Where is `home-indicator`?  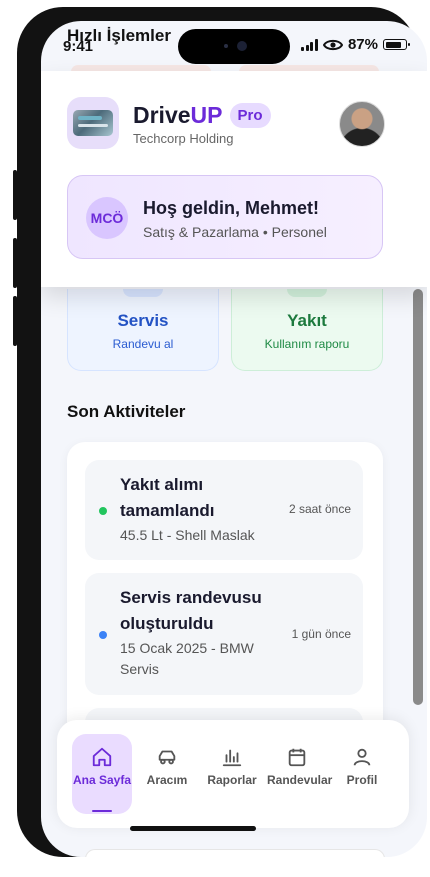 home-indicator is located at coordinates (193, 828).